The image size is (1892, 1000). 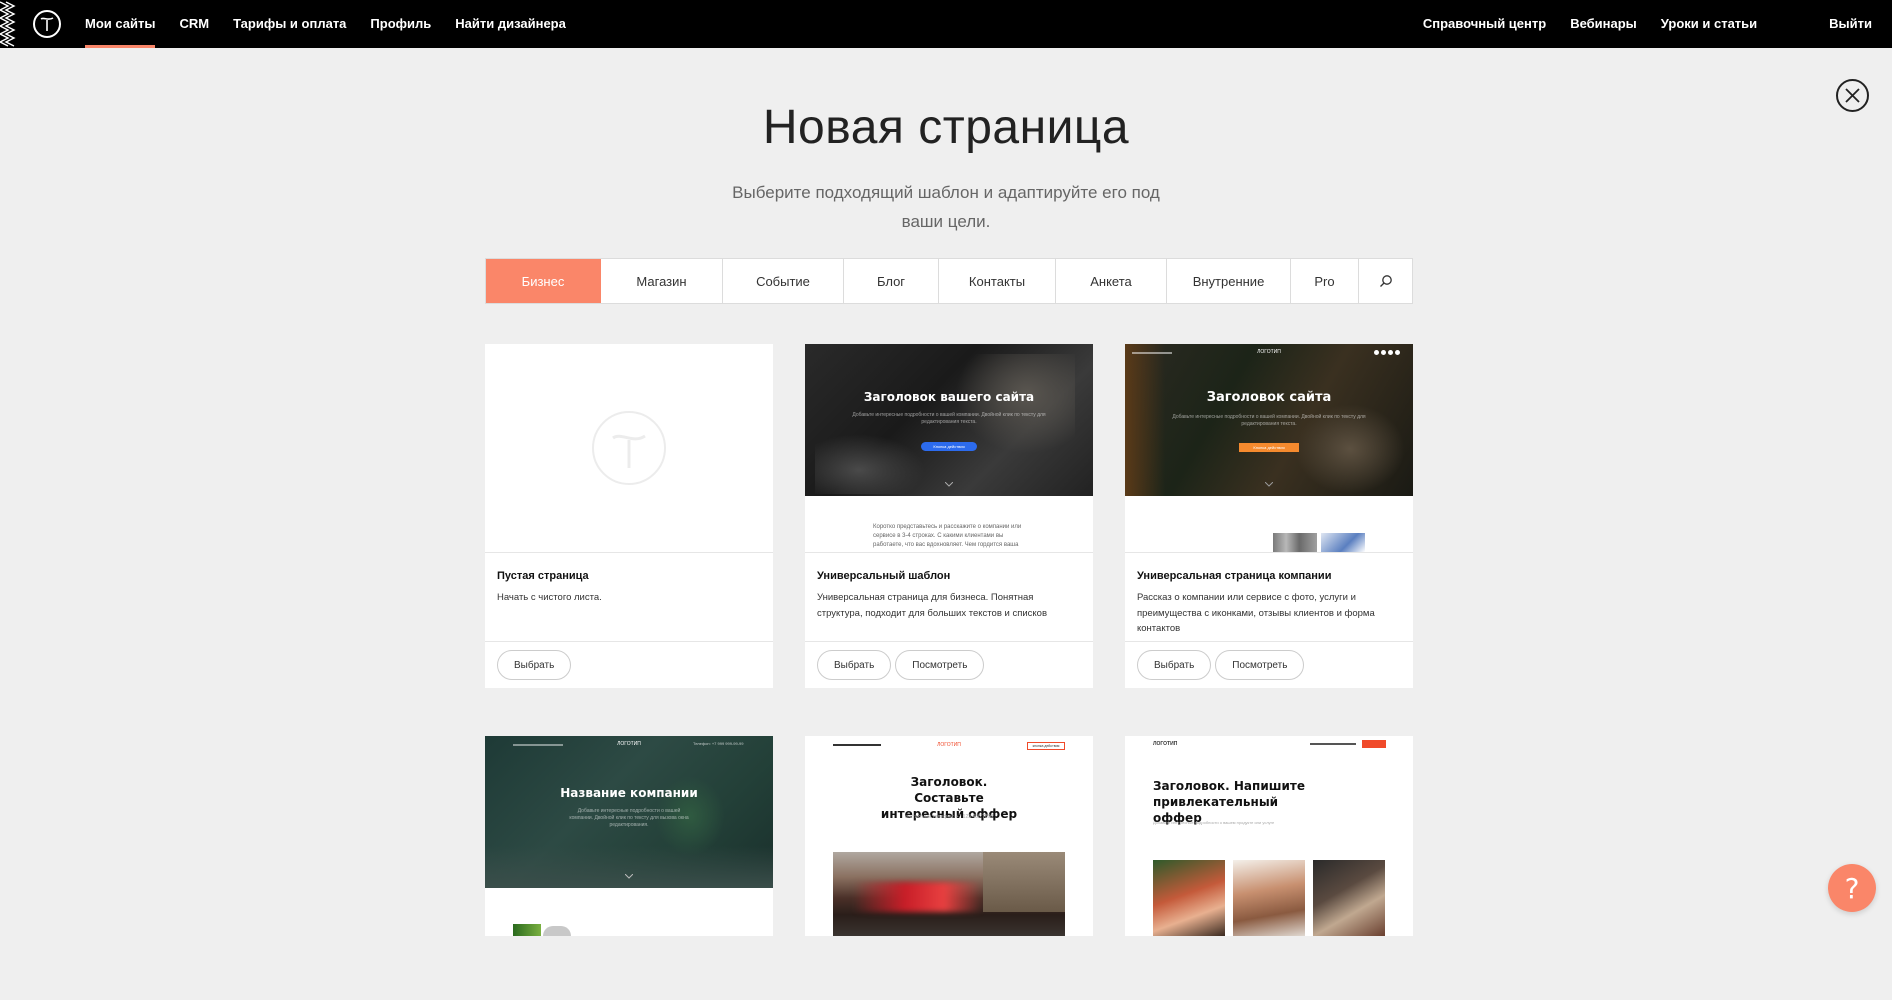 What do you see at coordinates (289, 24) in the screenshot?
I see `nav-tariffs: Тарифы и оплата` at bounding box center [289, 24].